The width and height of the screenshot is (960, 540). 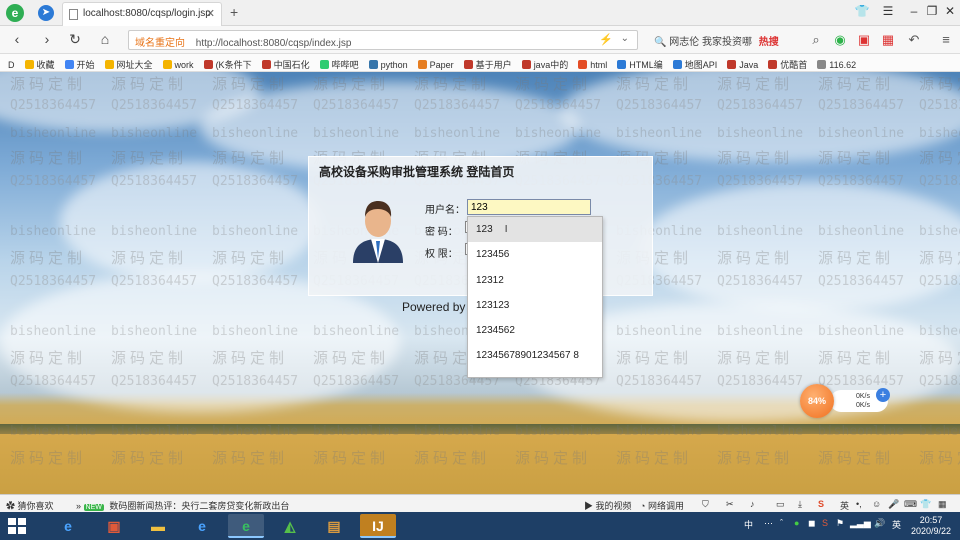 I want to click on bookmark-item: 中国石化, so click(x=286, y=62).